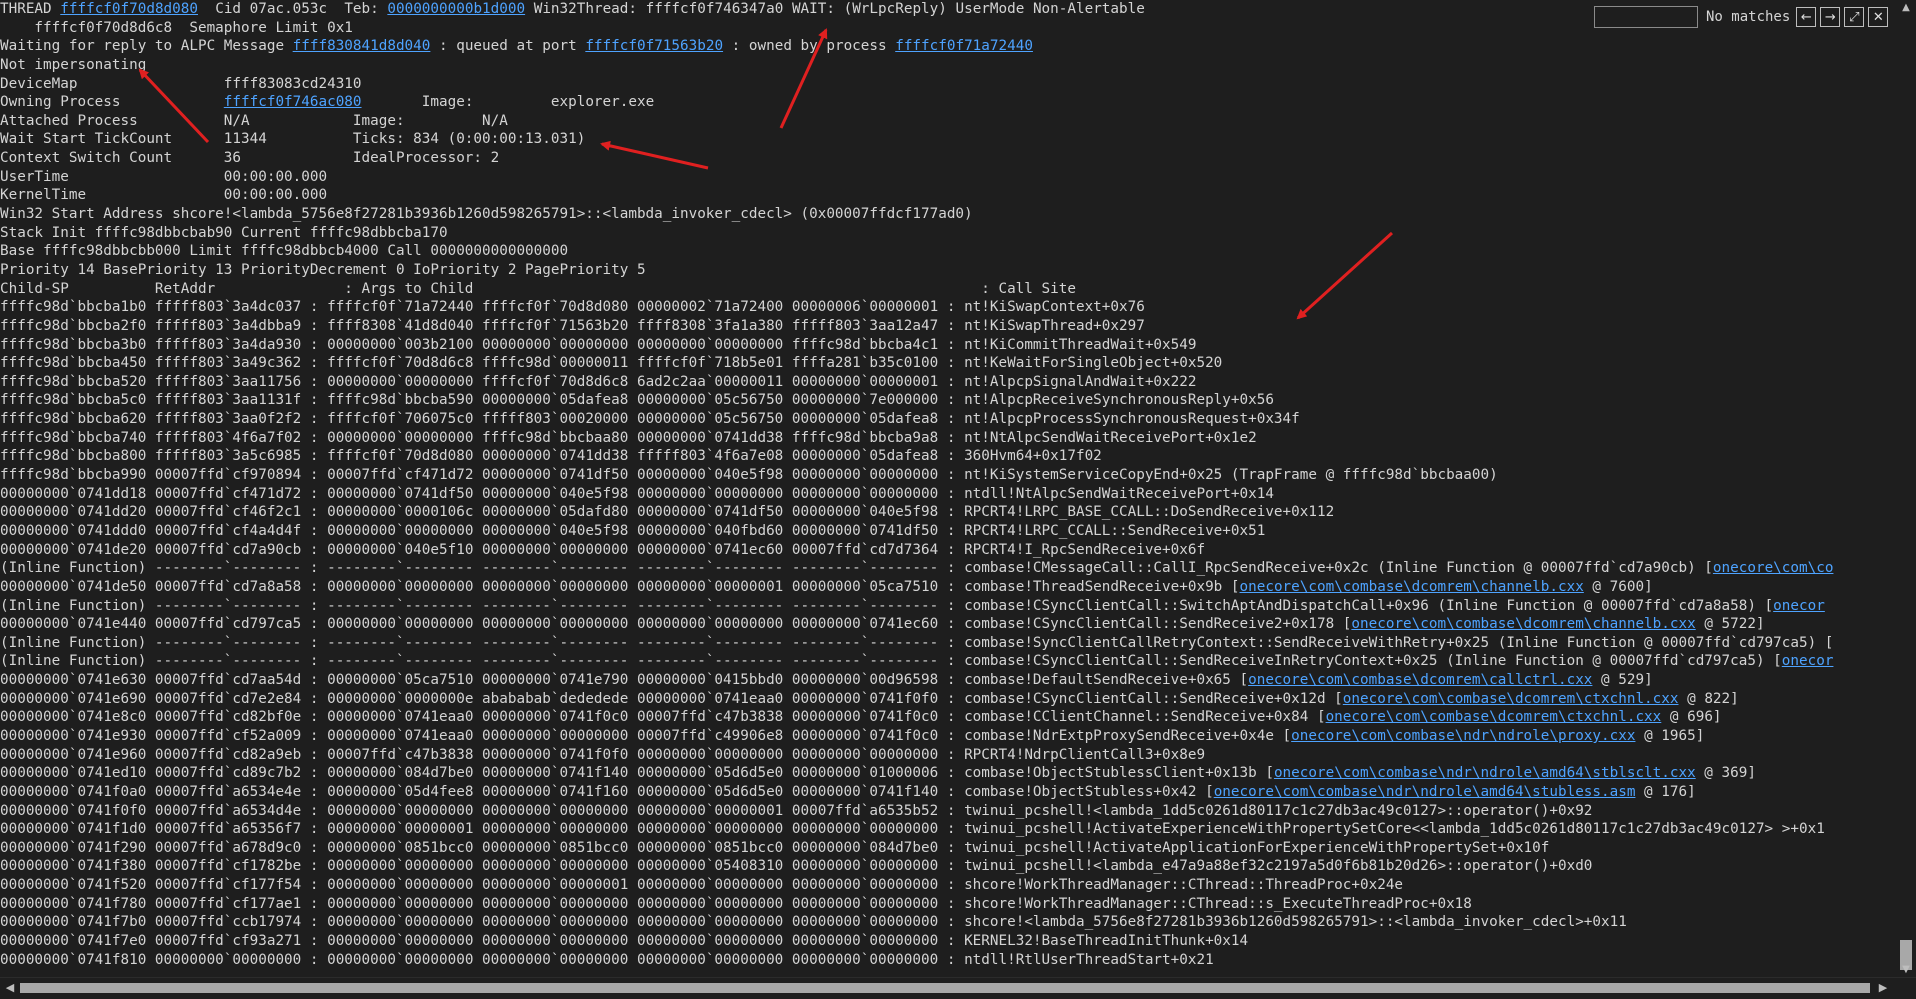  What do you see at coordinates (1420, 680) in the screenshot?
I see `address-link: onecore\com\combase\dcomrem\callctrl.cxx` at bounding box center [1420, 680].